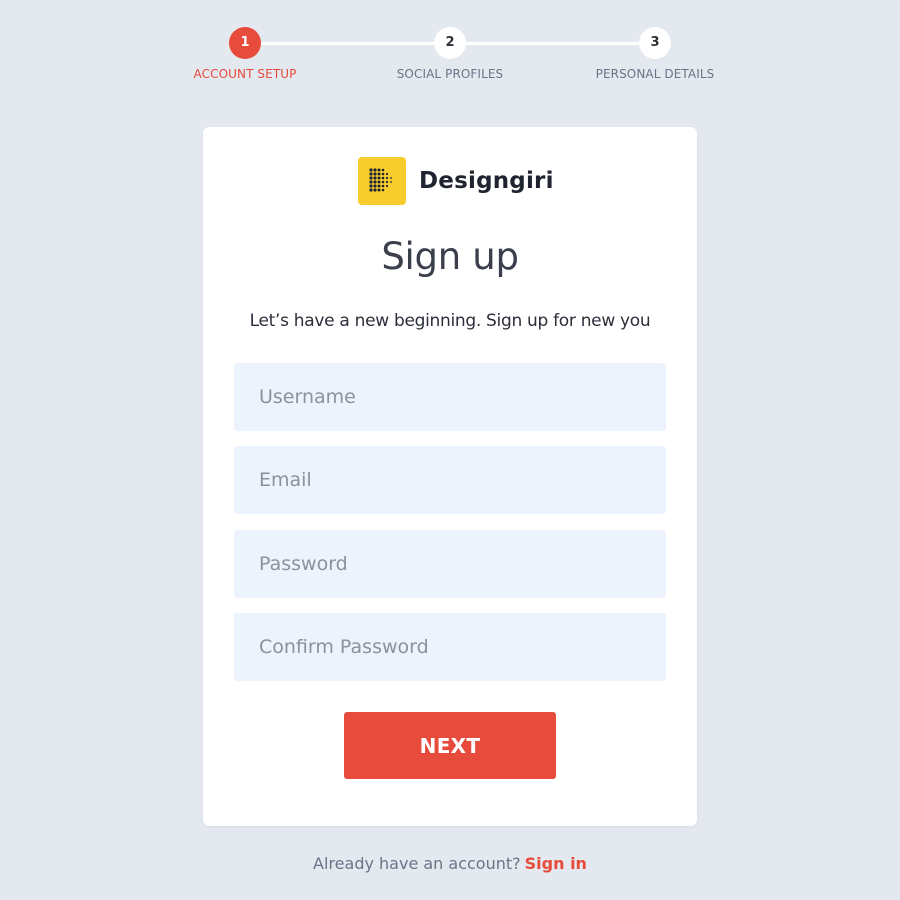  I want to click on dot-grid-icon, so click(382, 181).